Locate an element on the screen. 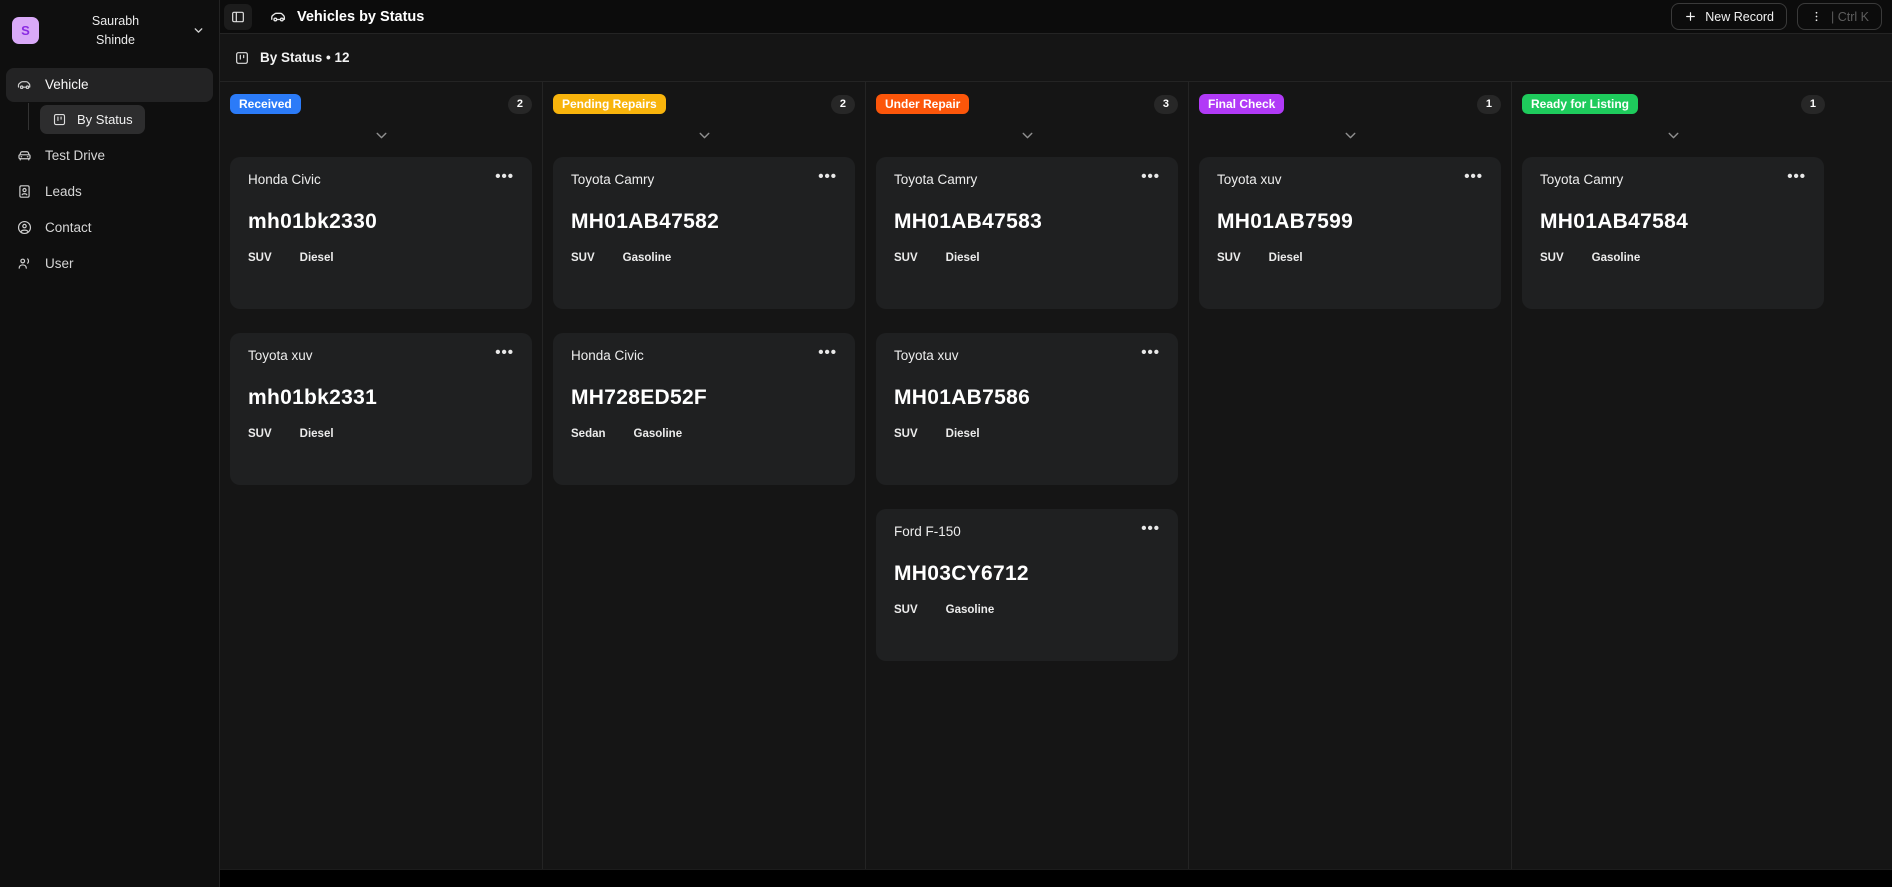 The height and width of the screenshot is (887, 1892). card-header: Toyota xuv ••• is located at coordinates (1027, 354).